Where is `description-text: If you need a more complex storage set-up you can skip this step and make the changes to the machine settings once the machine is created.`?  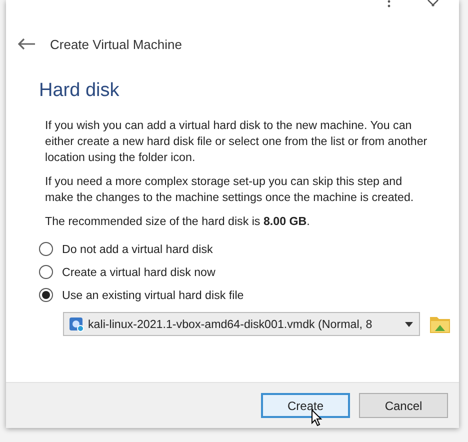
description-text: If you need a more complex storage set-up you can skip this step and make the changes to the machine settings once the machine is created. is located at coordinates (230, 190).